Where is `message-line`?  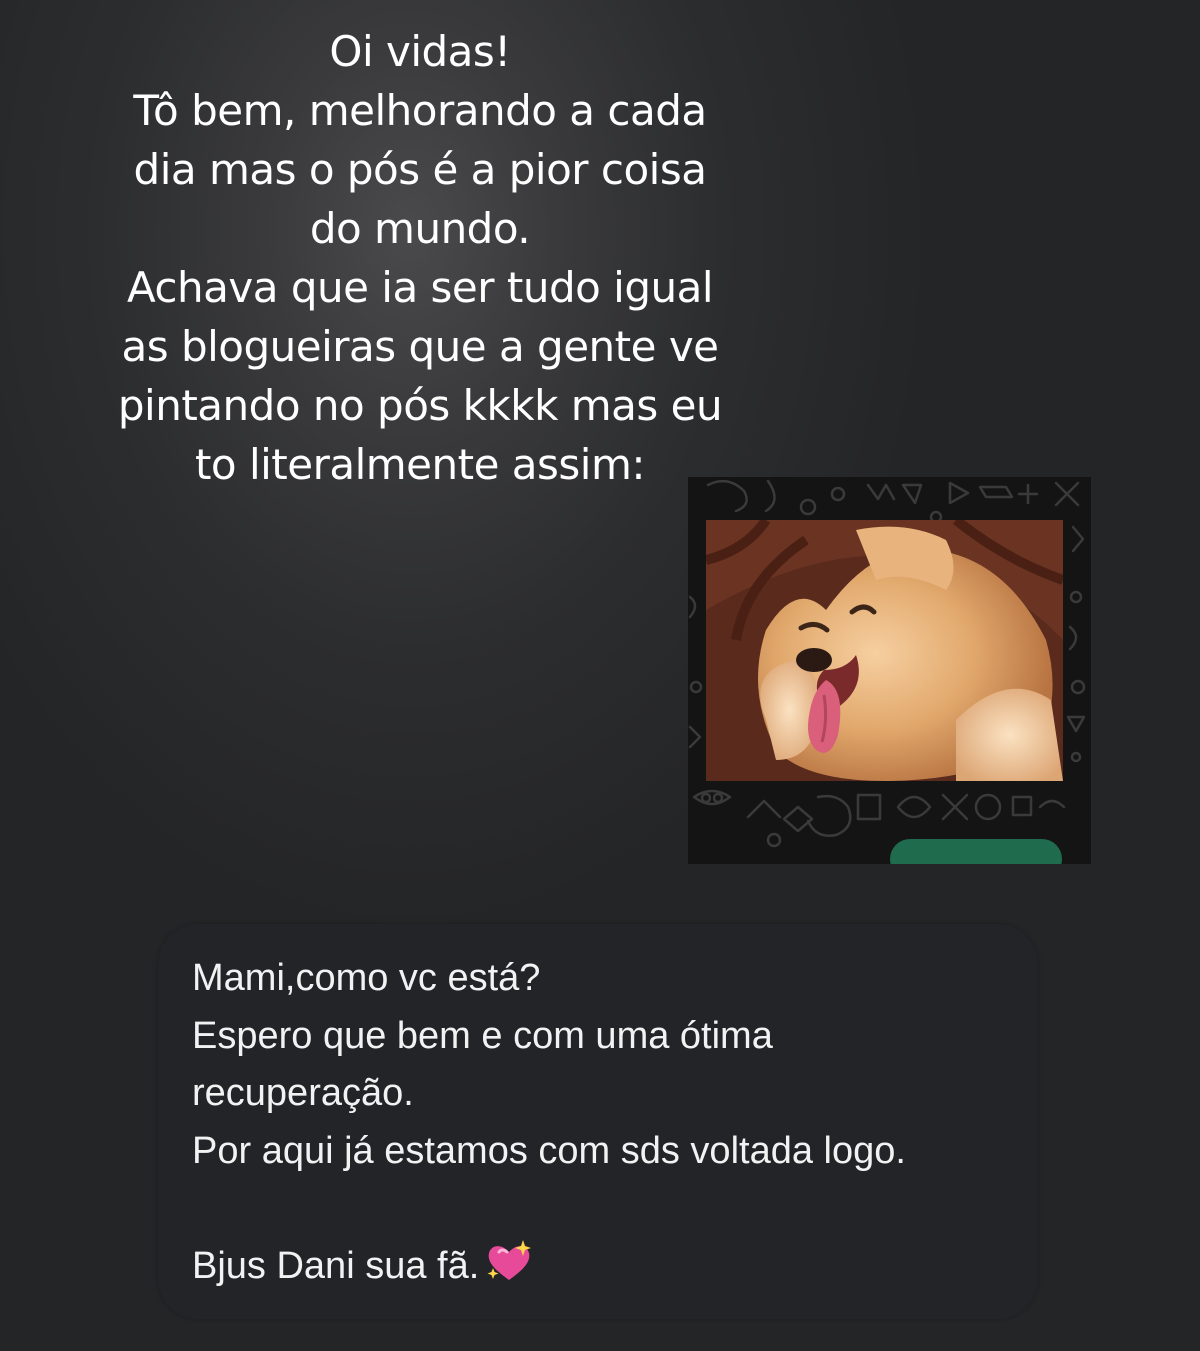
message-line is located at coordinates (607, 1209).